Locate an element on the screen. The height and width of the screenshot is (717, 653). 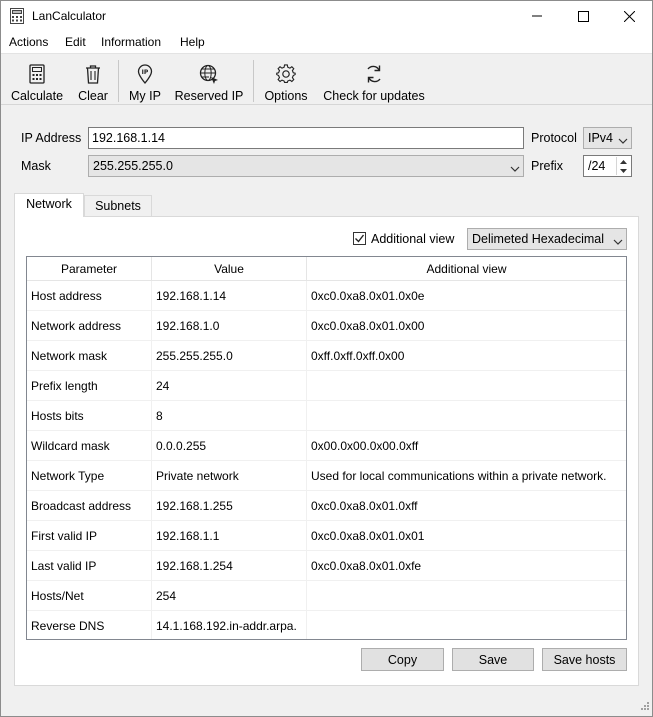
cell-parameter: Host address is located at coordinates (89, 296).